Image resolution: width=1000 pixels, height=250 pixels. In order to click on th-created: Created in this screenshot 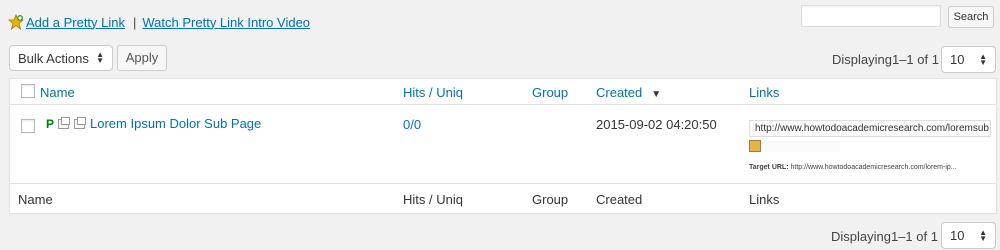, I will do `click(619, 92)`.